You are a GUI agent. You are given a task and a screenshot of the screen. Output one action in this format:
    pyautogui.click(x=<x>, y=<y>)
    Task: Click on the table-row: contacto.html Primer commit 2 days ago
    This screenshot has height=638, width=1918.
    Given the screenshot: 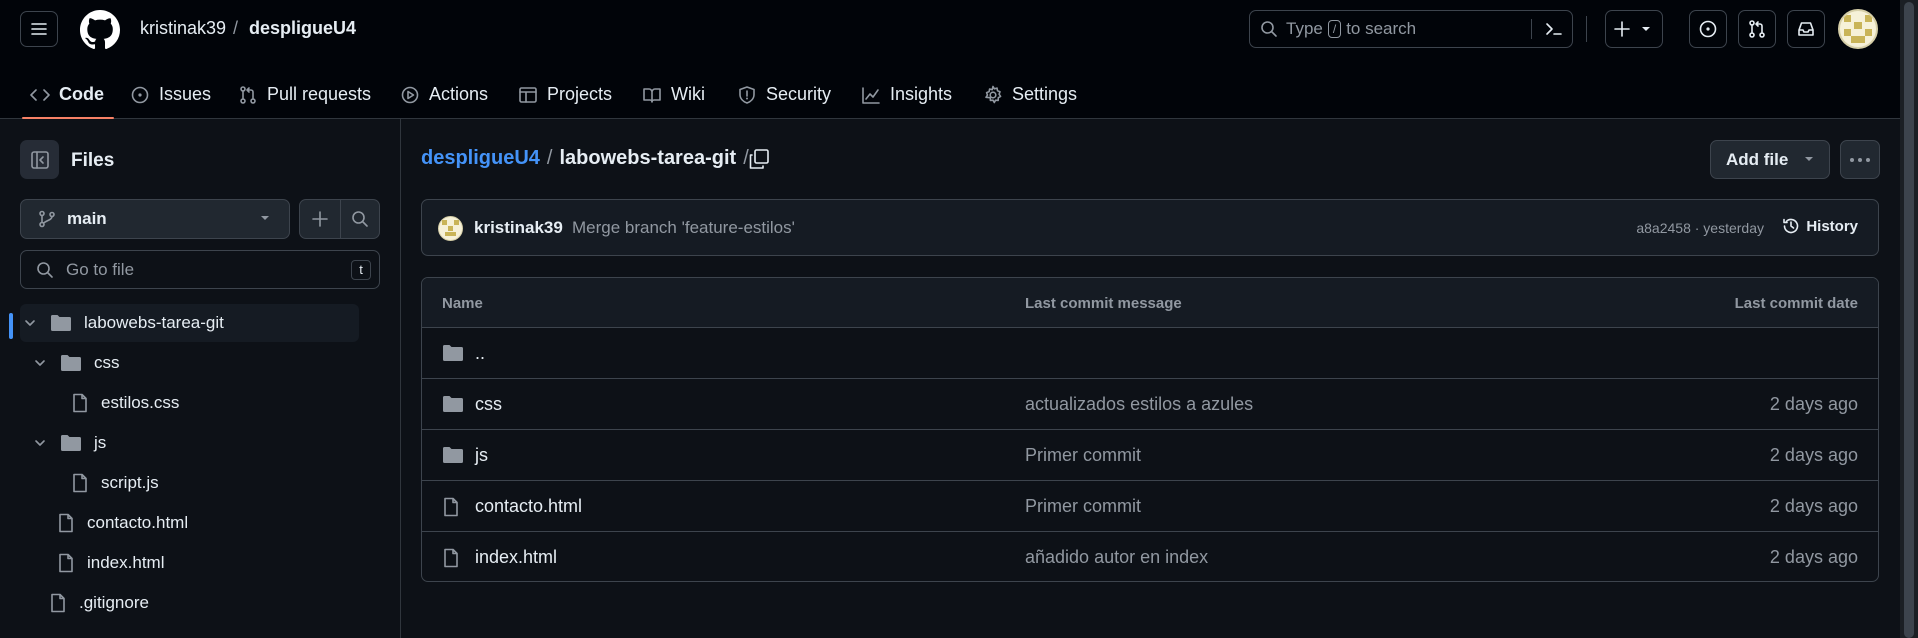 What is the action you would take?
    pyautogui.click(x=1150, y=506)
    